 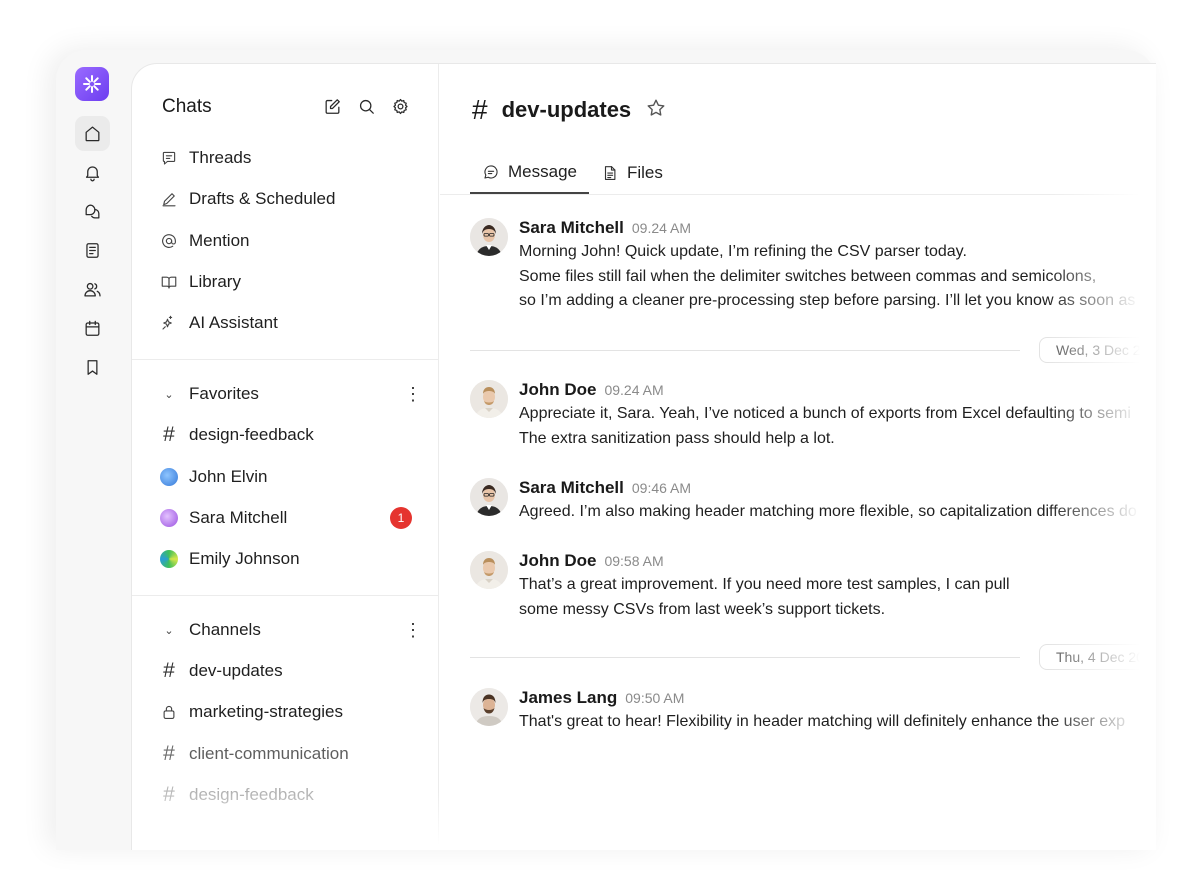 I want to click on book-icon, so click(x=169, y=282).